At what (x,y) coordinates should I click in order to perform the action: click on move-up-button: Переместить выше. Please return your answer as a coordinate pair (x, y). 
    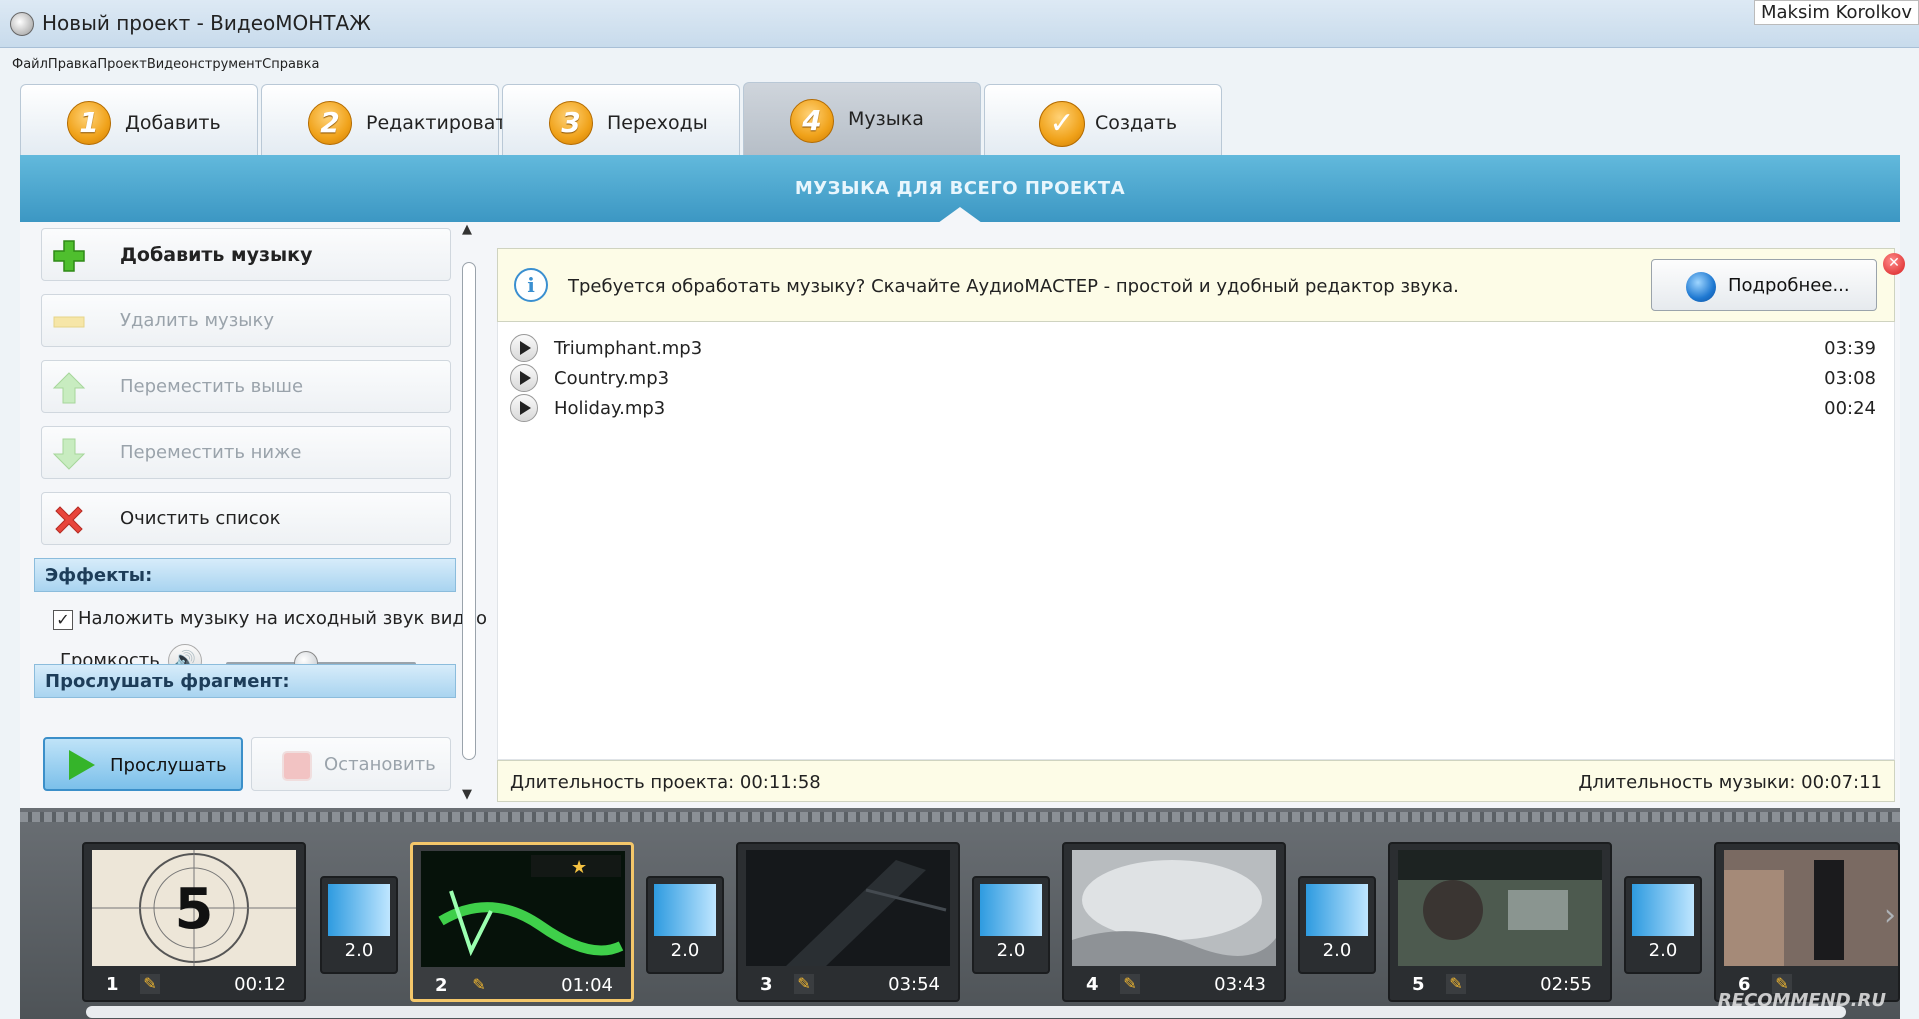
    Looking at the image, I should click on (246, 386).